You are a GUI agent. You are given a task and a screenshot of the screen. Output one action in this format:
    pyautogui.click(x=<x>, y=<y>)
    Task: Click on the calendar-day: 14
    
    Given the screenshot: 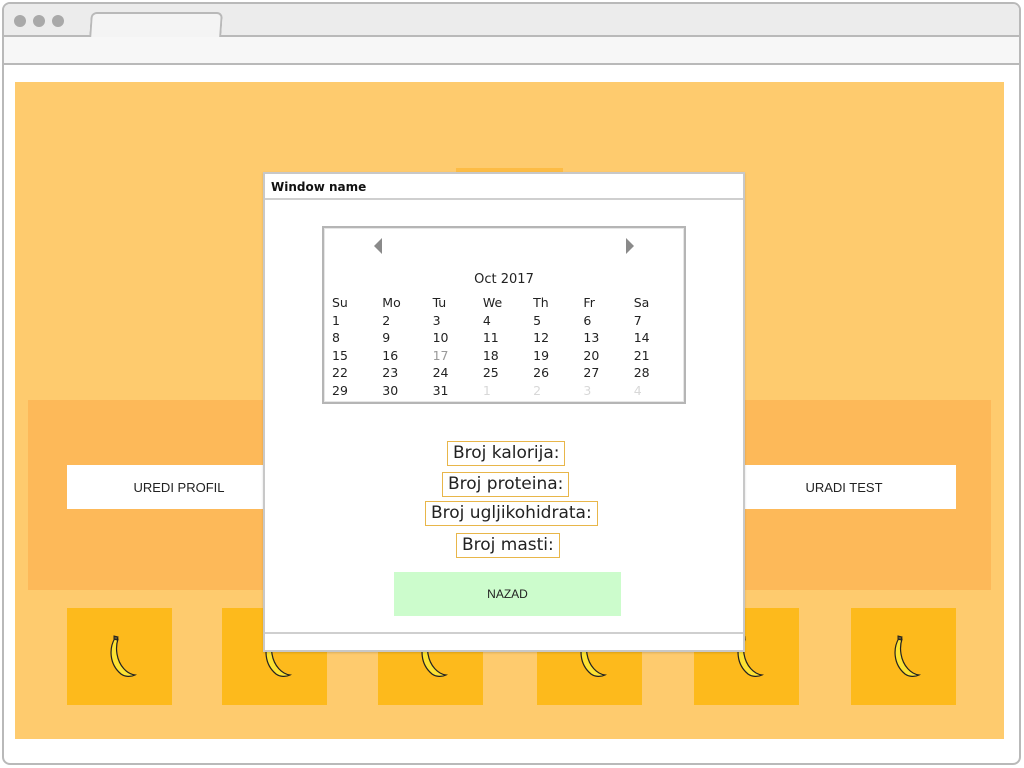 What is the action you would take?
    pyautogui.click(x=655, y=338)
    